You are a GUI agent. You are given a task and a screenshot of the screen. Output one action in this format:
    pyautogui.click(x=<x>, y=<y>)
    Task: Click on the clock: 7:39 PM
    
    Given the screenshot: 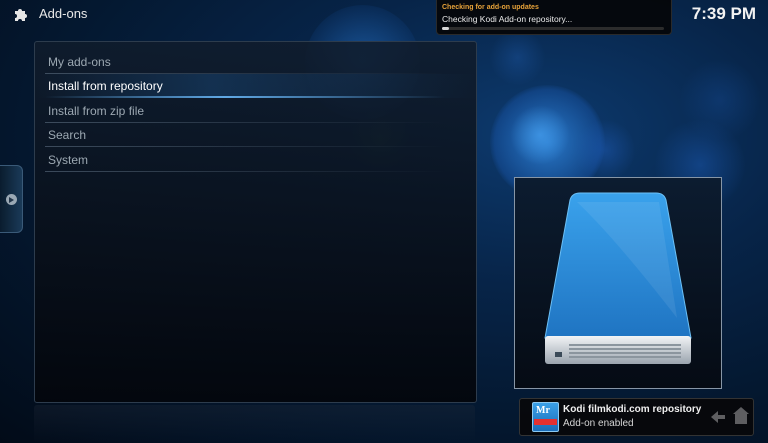 What is the action you would take?
    pyautogui.click(x=723, y=13)
    